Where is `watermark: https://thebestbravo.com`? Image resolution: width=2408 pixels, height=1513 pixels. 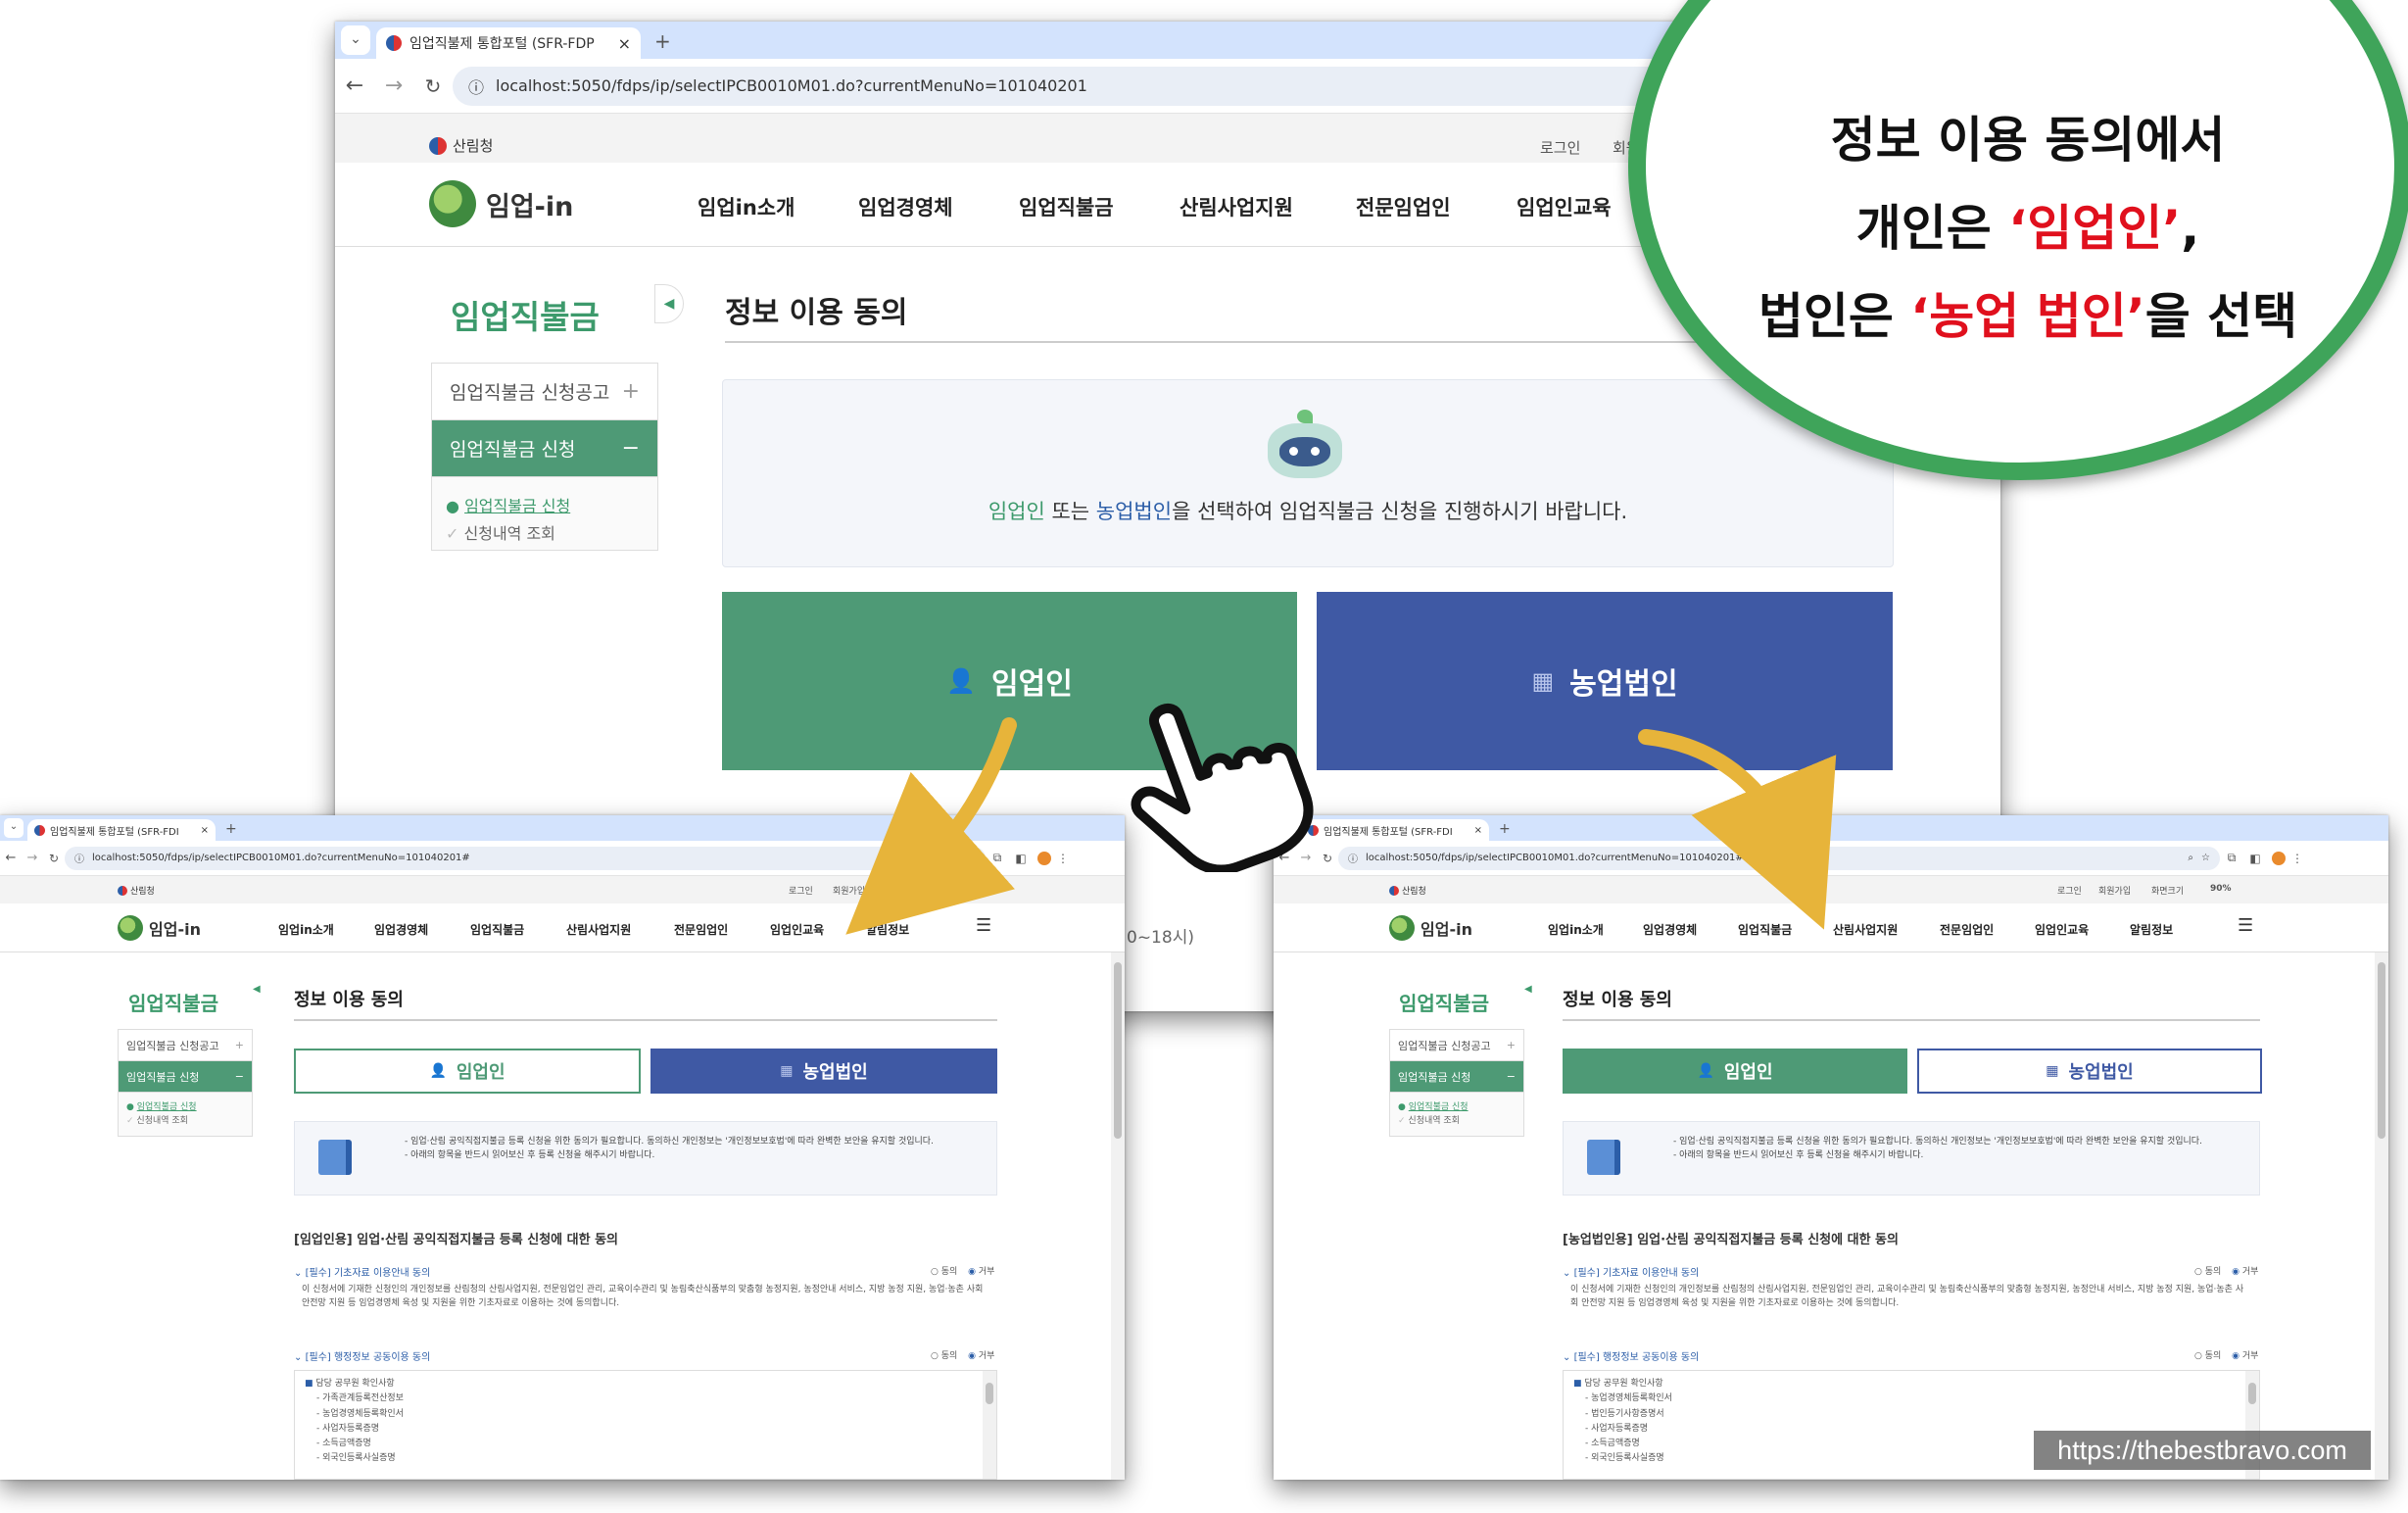 watermark: https://thebestbravo.com is located at coordinates (2202, 1450).